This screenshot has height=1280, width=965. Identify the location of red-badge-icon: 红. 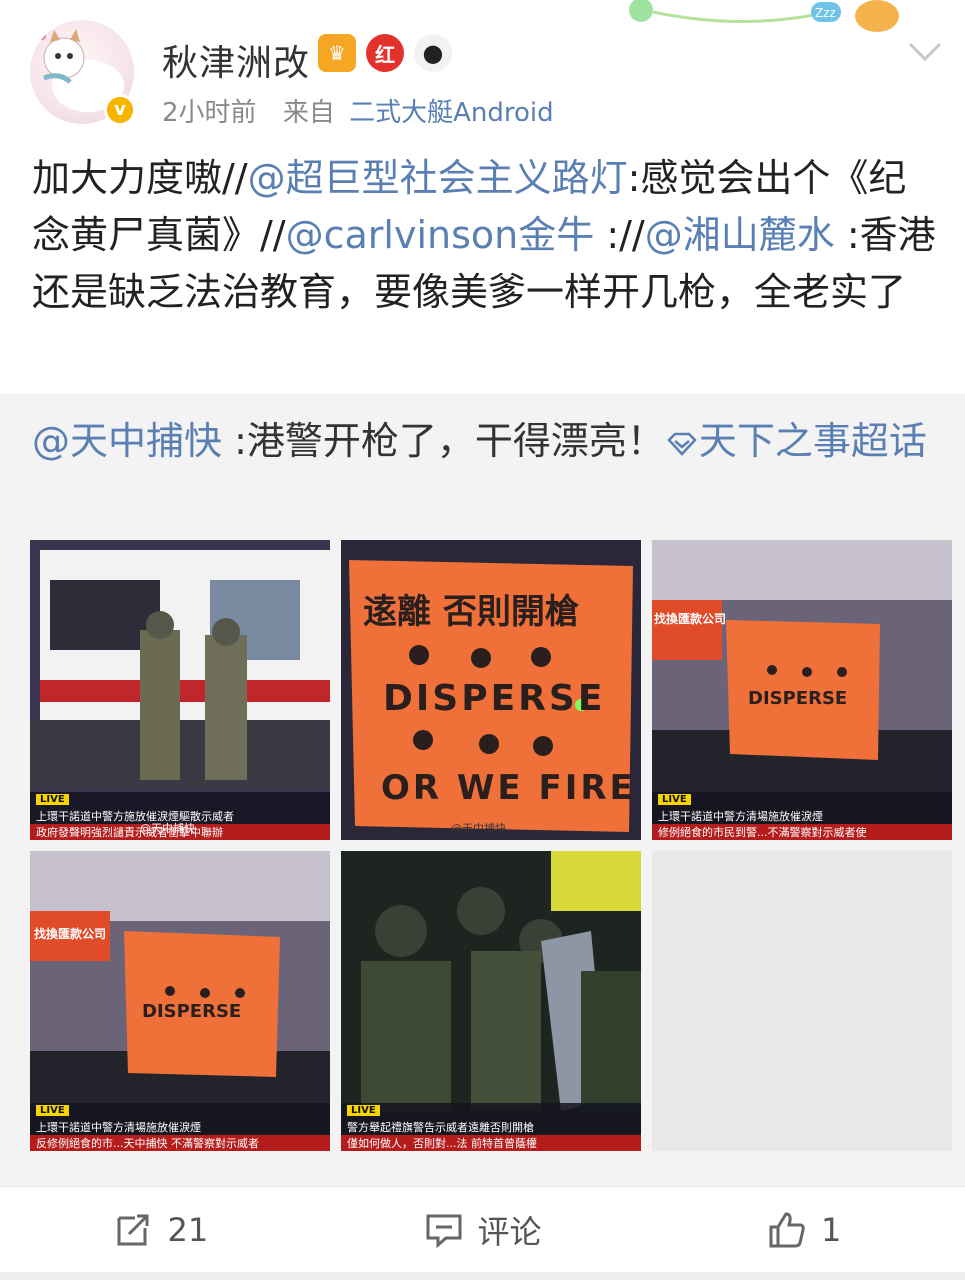
(385, 53).